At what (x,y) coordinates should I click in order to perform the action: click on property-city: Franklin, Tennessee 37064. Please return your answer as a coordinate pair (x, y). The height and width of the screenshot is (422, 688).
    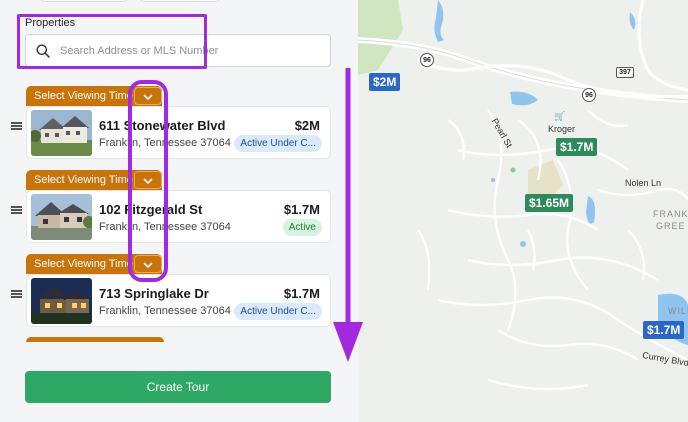
    Looking at the image, I should click on (165, 311).